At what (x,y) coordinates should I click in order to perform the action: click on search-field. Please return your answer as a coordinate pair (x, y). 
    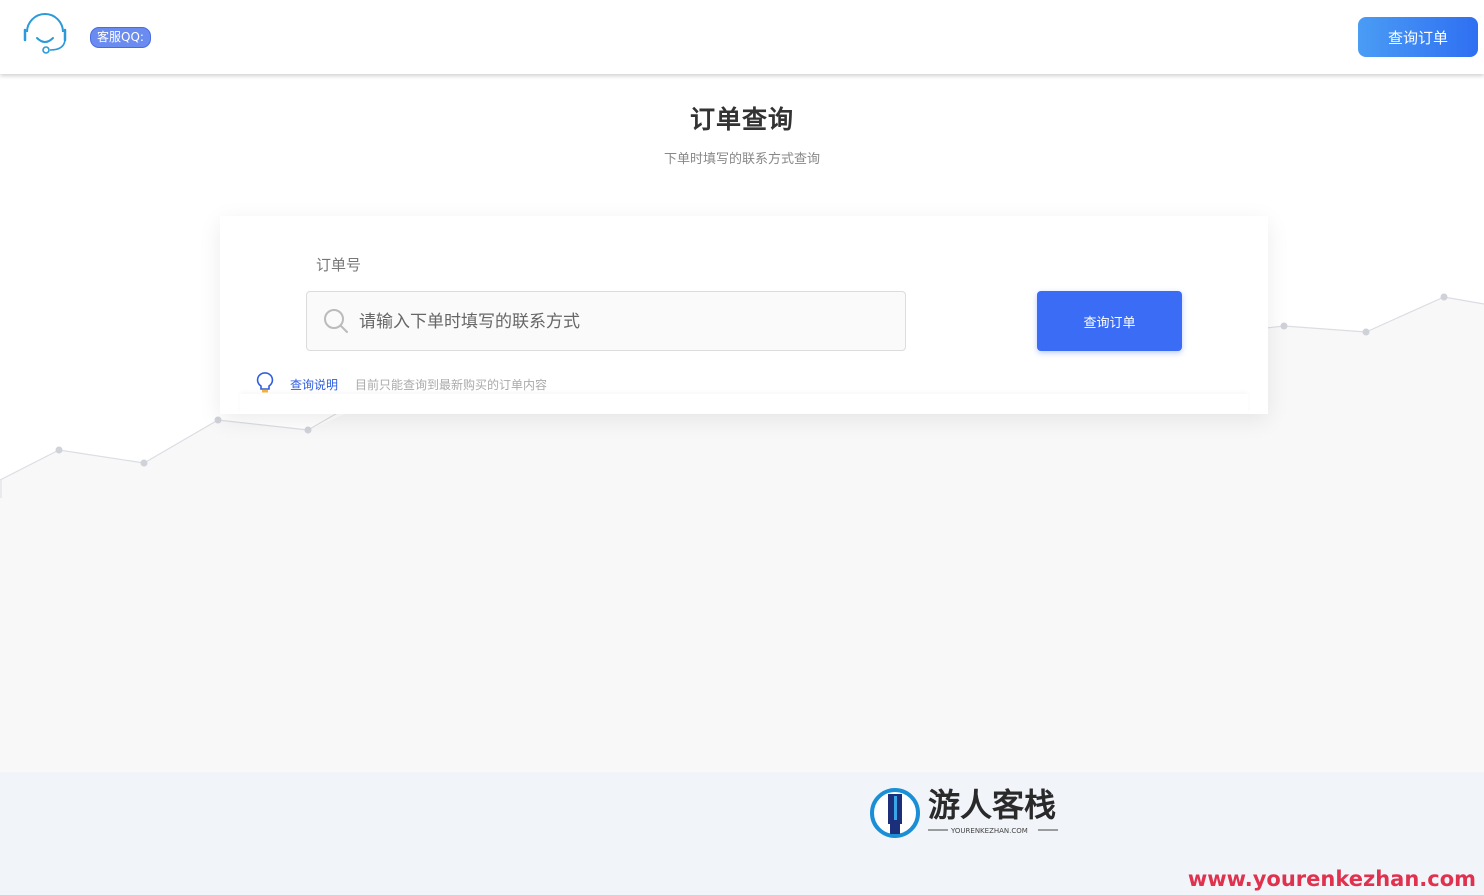
    Looking at the image, I should click on (606, 321).